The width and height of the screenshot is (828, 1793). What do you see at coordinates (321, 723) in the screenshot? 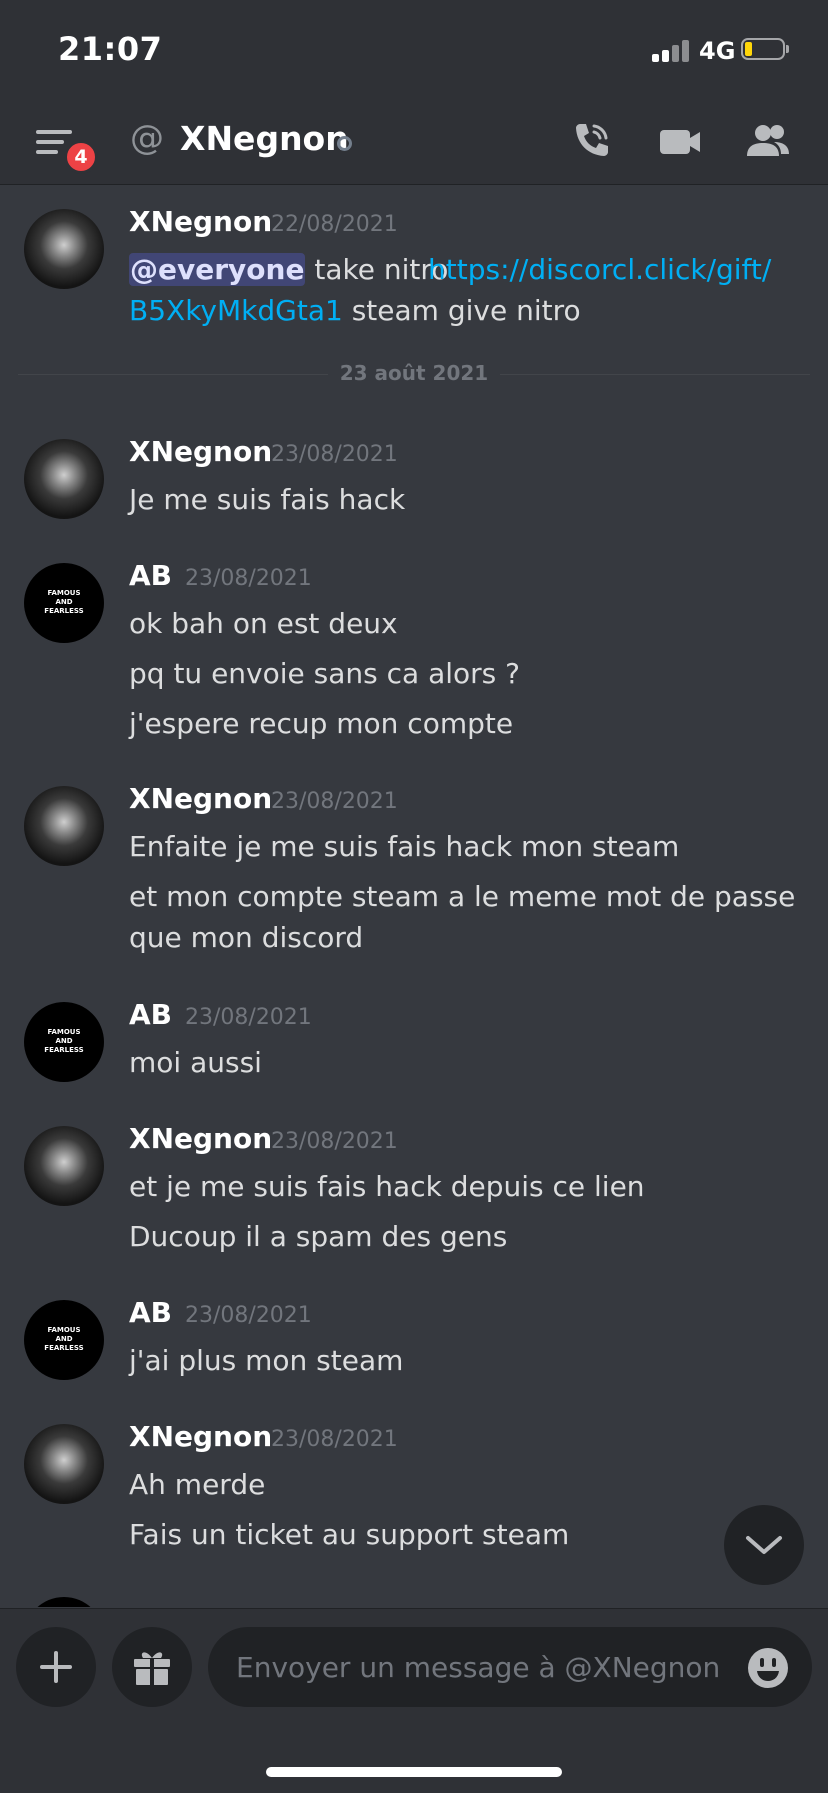
I see `message-line: j'espere recup mon compte` at bounding box center [321, 723].